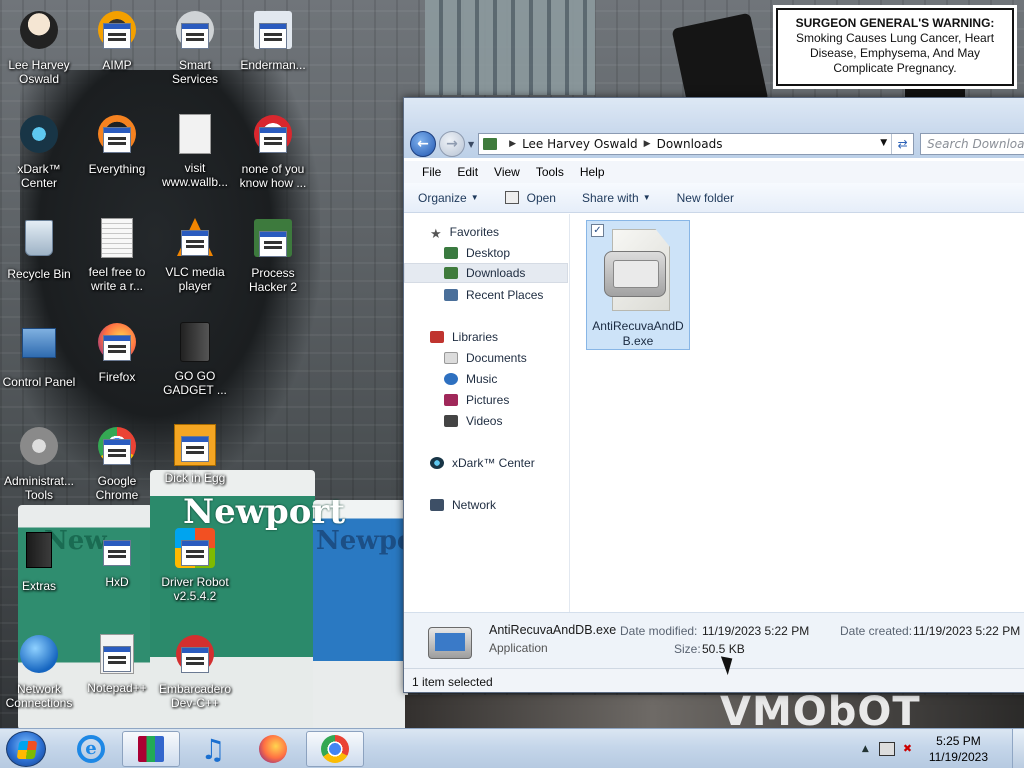 This screenshot has height=768, width=1024. Describe the element at coordinates (195, 671) in the screenshot. I see `desktop-icon-dev-cpp: Embarcadero Dev-C++` at that location.